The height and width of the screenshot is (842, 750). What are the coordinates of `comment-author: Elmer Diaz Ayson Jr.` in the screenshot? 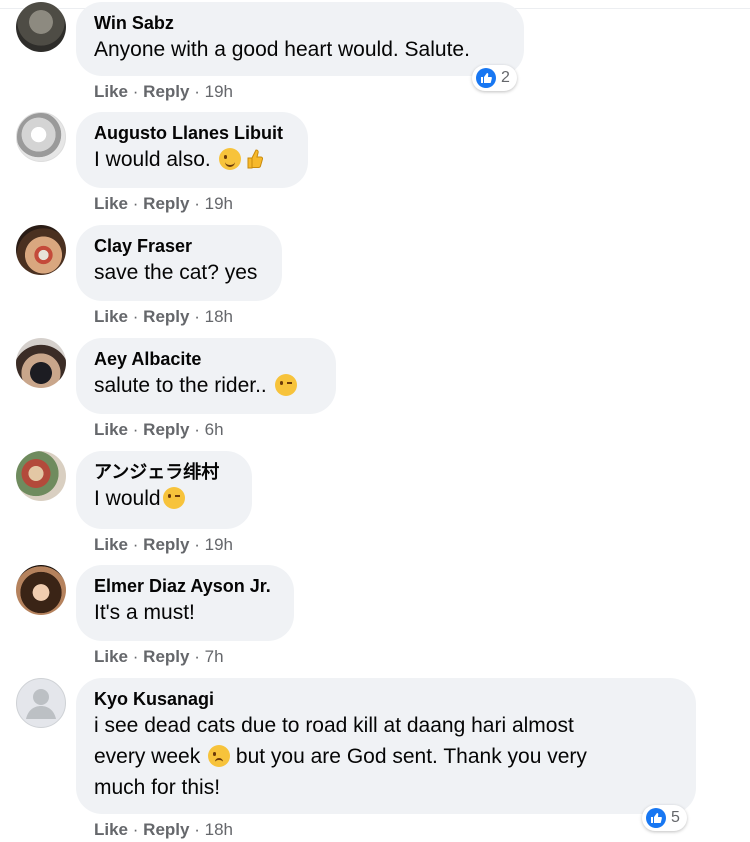 It's located at (185, 586).